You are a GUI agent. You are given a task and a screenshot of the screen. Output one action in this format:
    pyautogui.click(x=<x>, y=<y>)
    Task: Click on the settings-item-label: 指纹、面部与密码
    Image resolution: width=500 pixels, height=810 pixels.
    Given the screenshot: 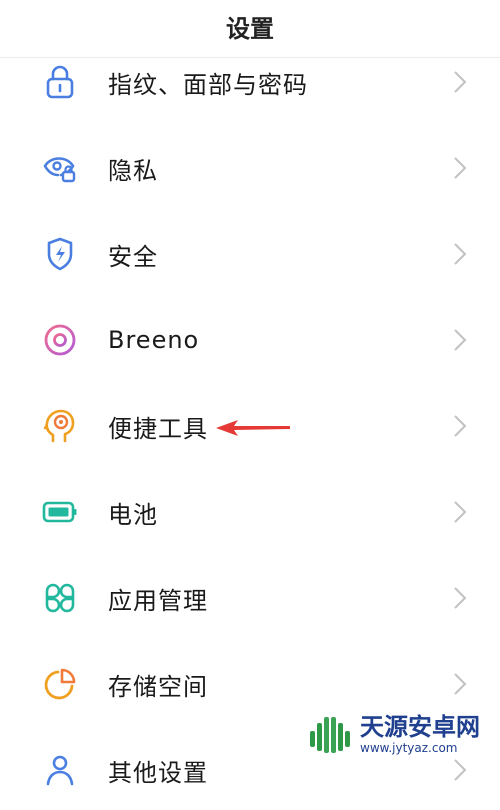 What is the action you would take?
    pyautogui.click(x=208, y=84)
    